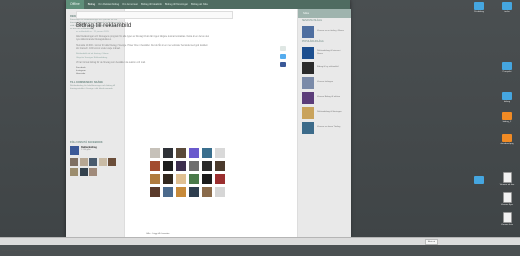 This screenshot has width=520, height=256. What do you see at coordinates (151, 4) in the screenshot?
I see `nav-item-lokalinfo: Bidrag till lokalinfo` at bounding box center [151, 4].